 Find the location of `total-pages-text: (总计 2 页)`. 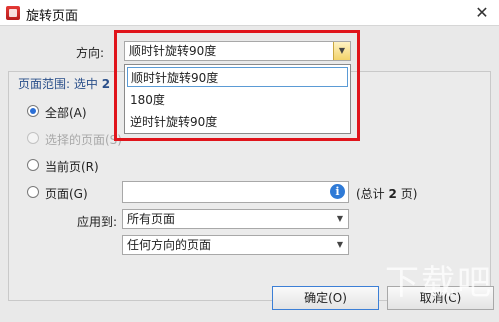

total-pages-text: (总计 2 页) is located at coordinates (386, 193).